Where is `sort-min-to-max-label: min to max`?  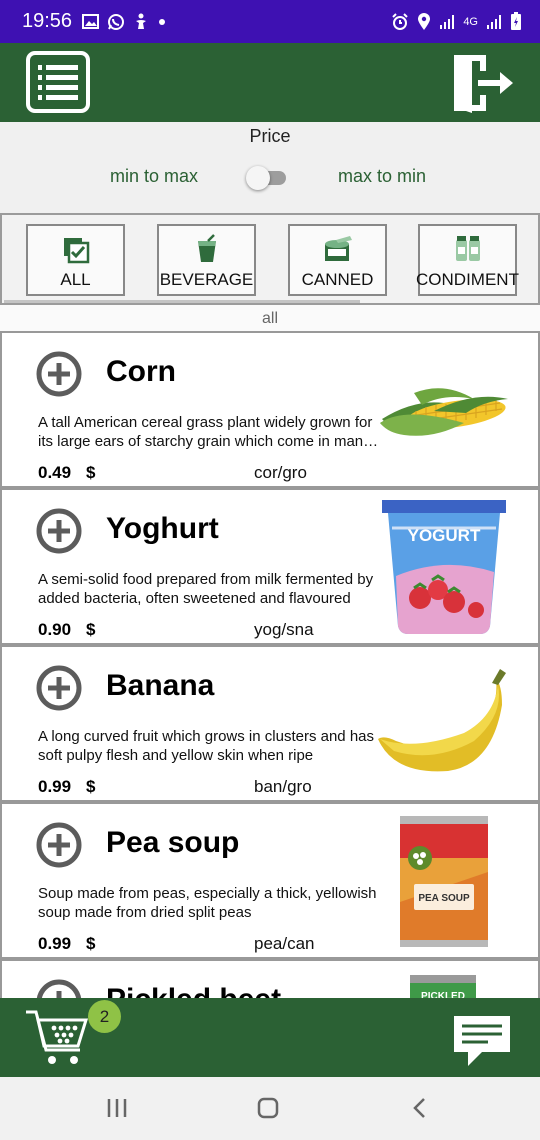
sort-min-to-max-label: min to max is located at coordinates (154, 176).